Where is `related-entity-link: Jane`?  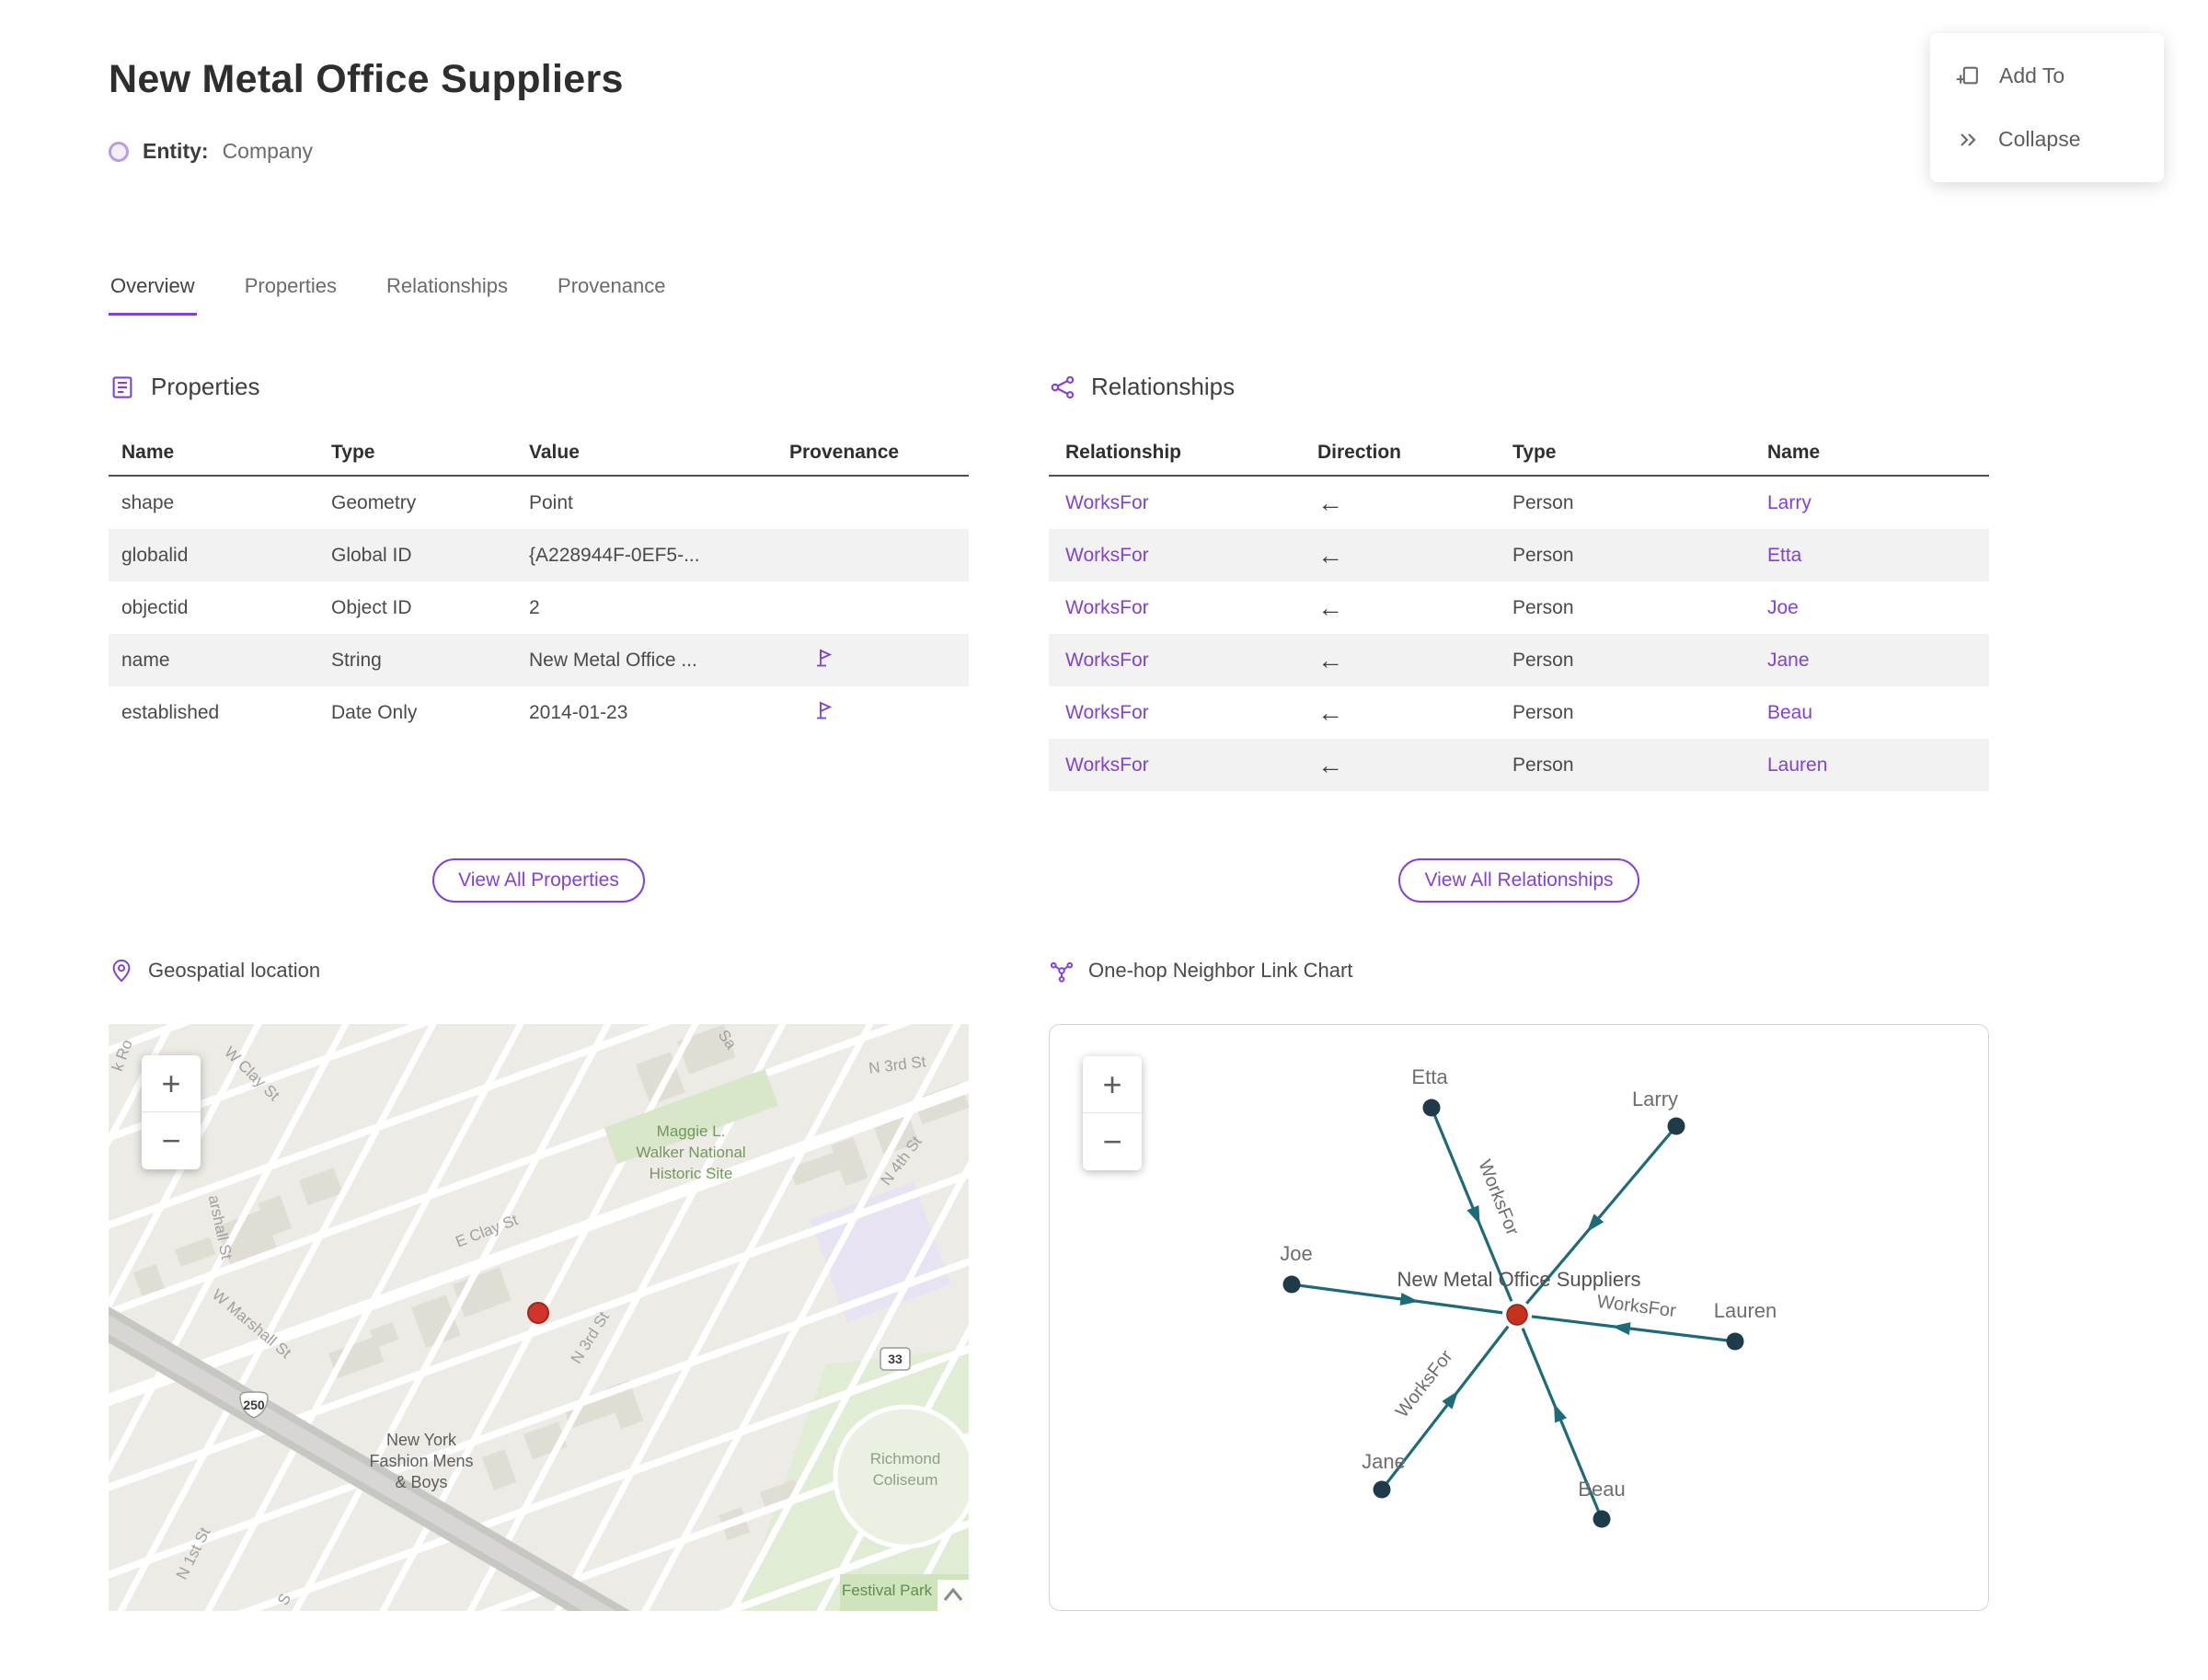
related-entity-link: Jane is located at coordinates (1878, 661).